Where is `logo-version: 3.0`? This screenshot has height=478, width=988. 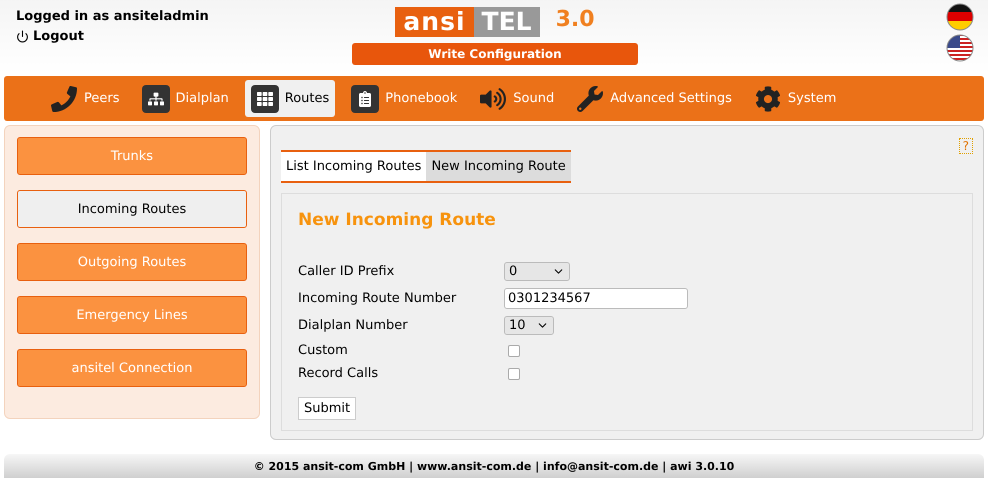
logo-version: 3.0 is located at coordinates (575, 19).